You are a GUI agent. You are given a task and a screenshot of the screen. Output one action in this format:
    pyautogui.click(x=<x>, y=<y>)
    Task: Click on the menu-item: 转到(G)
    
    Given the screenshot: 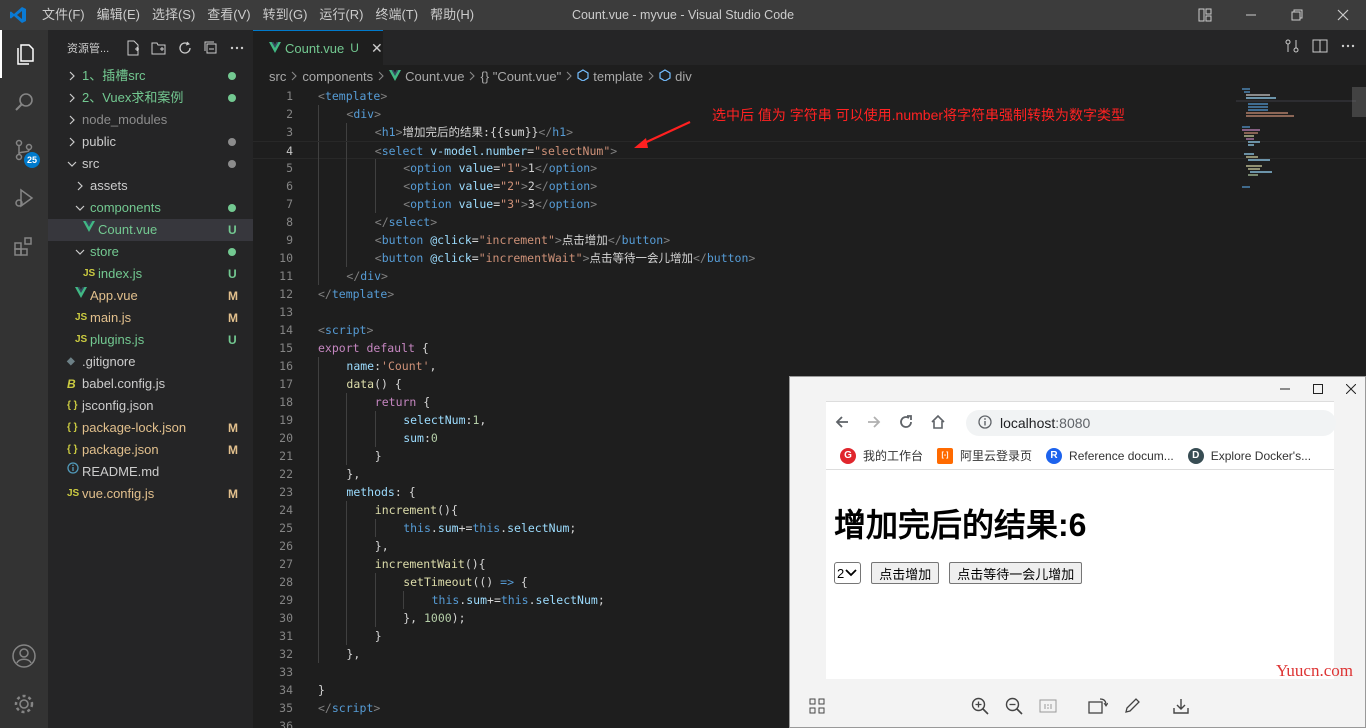 What is the action you would take?
    pyautogui.click(x=285, y=15)
    